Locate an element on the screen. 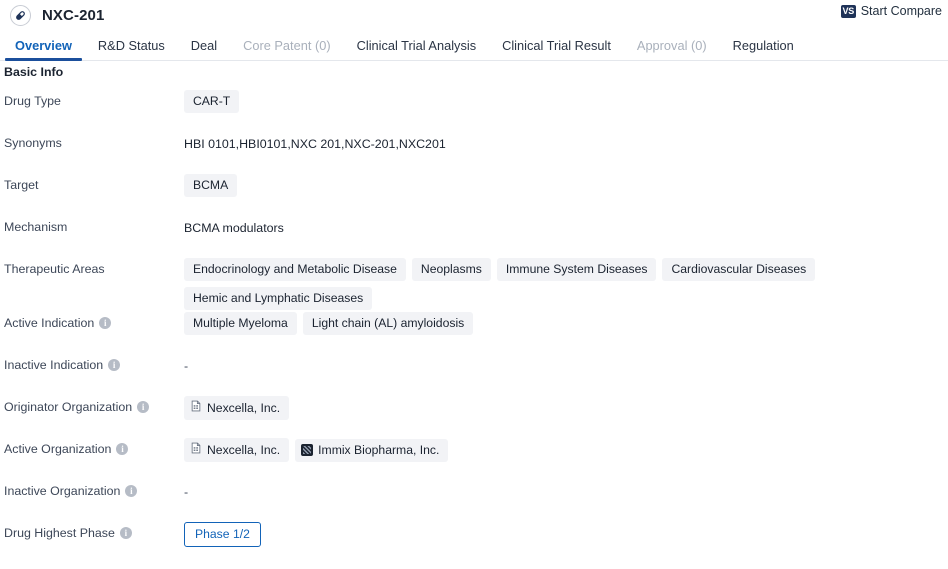 The image size is (948, 569). info-row: Drug Highest Phase i Phase 1/2 is located at coordinates (474, 541).